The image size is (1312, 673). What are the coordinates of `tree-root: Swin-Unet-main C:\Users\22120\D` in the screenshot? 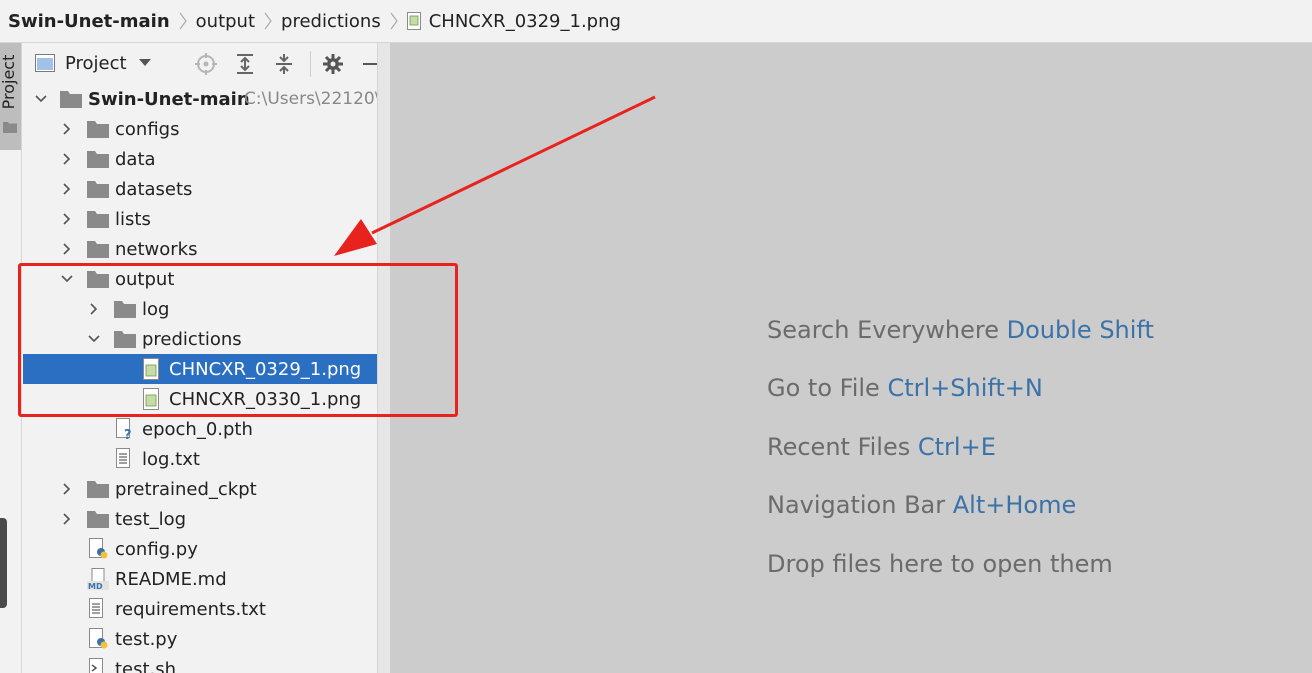 It's located at (207, 99).